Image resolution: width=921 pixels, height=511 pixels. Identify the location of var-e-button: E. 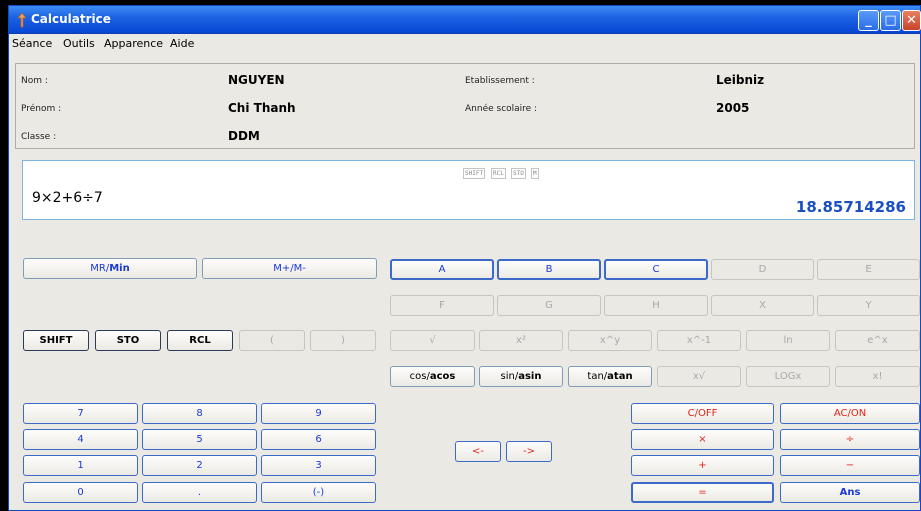
(868, 269).